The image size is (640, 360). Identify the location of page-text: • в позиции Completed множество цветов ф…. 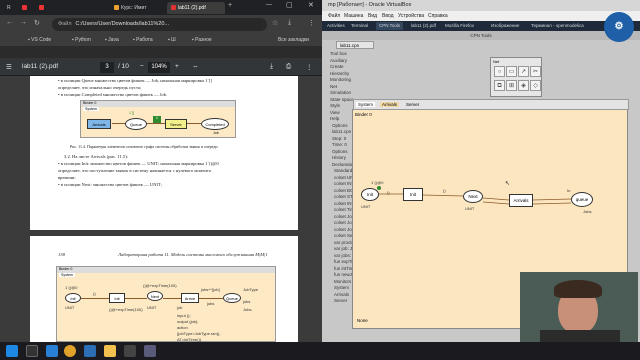
(113, 94).